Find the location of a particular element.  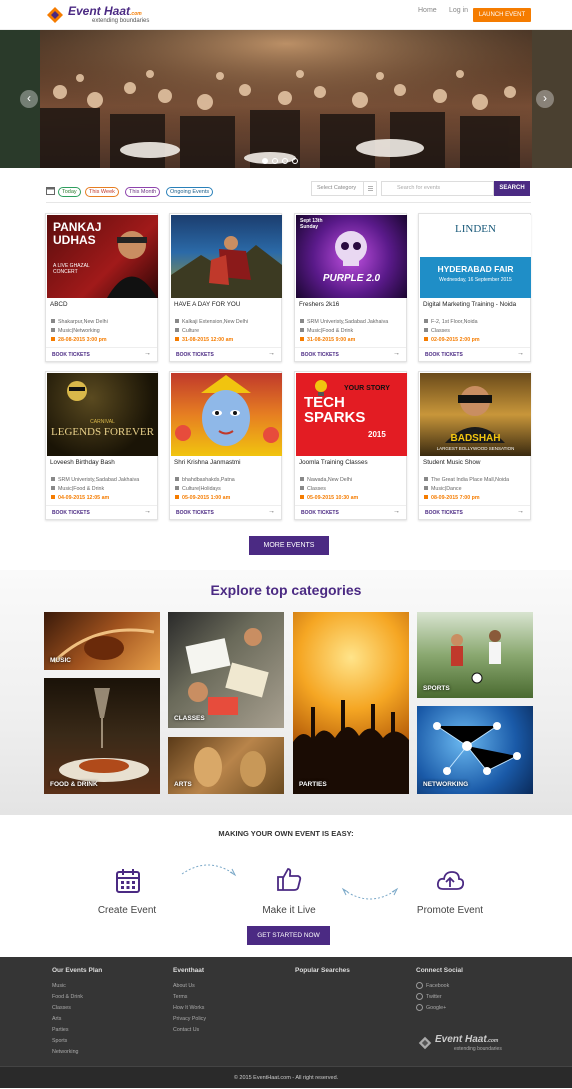

event-tags: Music|Networking is located at coordinates (103, 331).